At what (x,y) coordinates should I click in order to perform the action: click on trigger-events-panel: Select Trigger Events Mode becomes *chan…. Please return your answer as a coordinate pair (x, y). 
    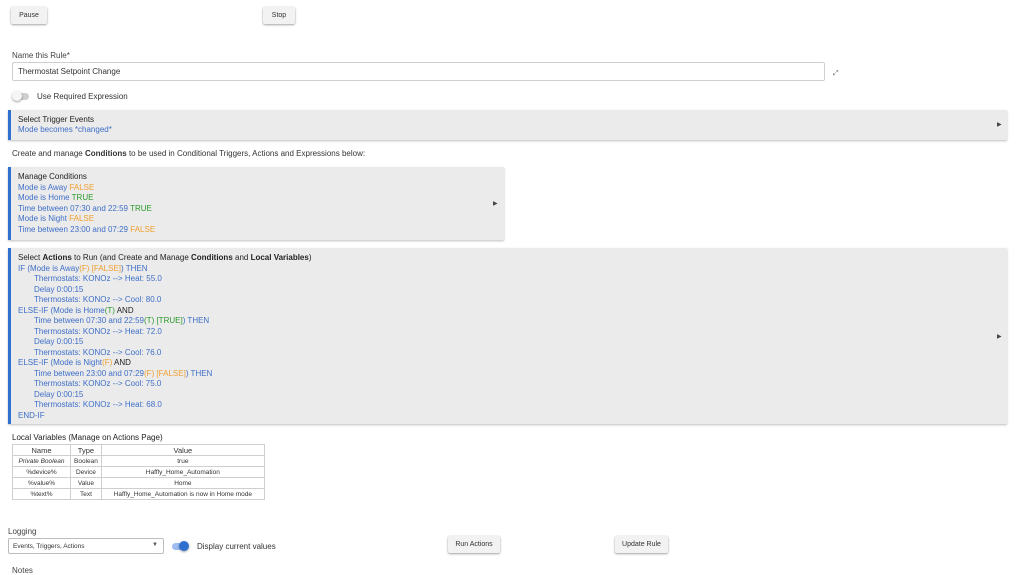
    Looking at the image, I should click on (507, 125).